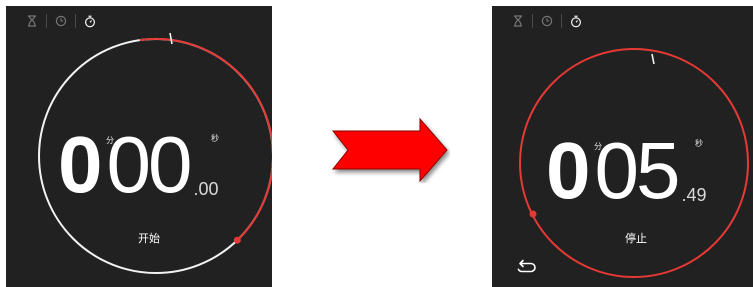 The width and height of the screenshot is (753, 287). What do you see at coordinates (527, 267) in the screenshot?
I see `reset-icon` at bounding box center [527, 267].